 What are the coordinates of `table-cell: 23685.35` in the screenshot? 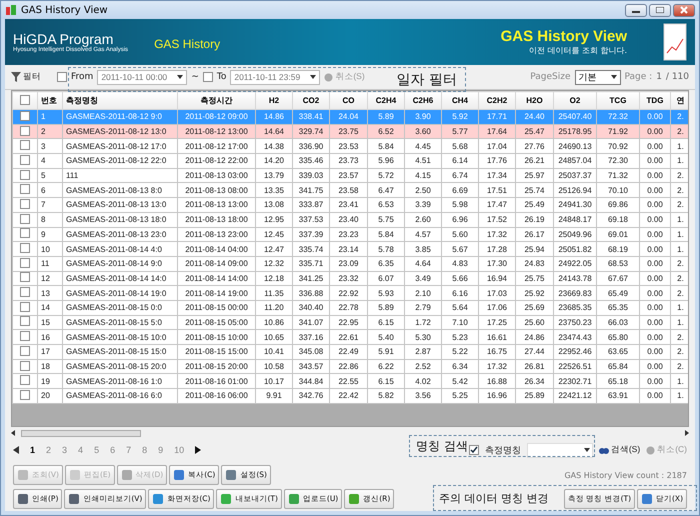 It's located at (575, 308).